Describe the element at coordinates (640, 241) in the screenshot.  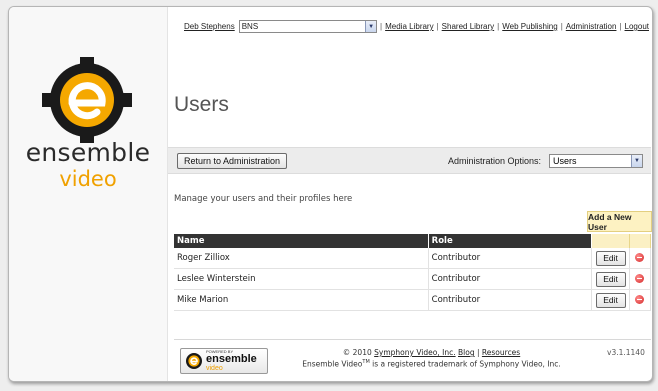
I see `column-header-delete` at that location.